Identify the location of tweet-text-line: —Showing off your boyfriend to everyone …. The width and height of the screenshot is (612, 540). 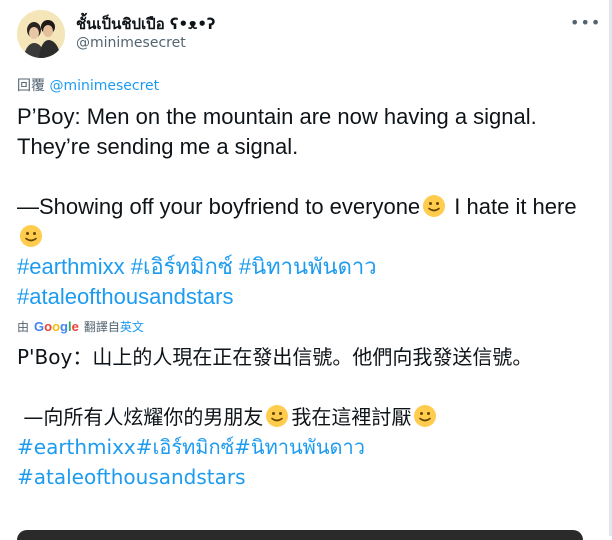
(302, 222).